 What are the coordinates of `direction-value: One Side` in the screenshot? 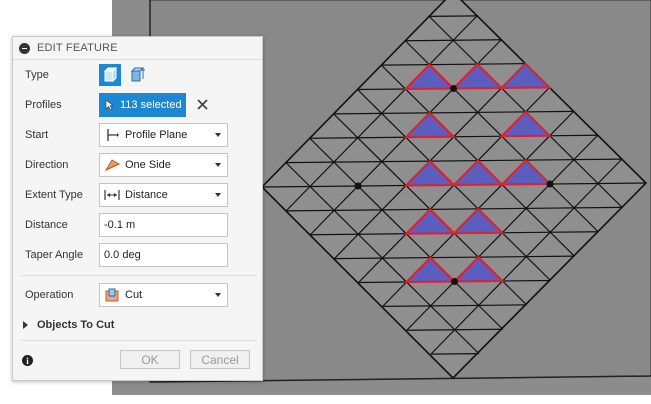 It's located at (148, 165).